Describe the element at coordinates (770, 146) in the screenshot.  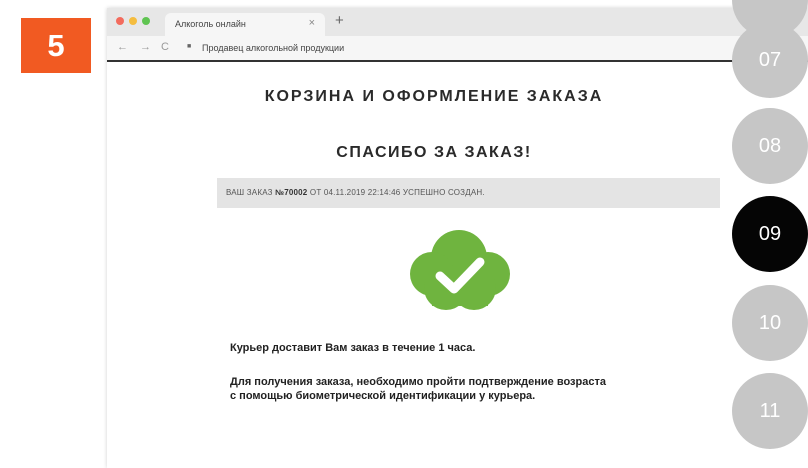
I see `step-circle-08: 08` at that location.